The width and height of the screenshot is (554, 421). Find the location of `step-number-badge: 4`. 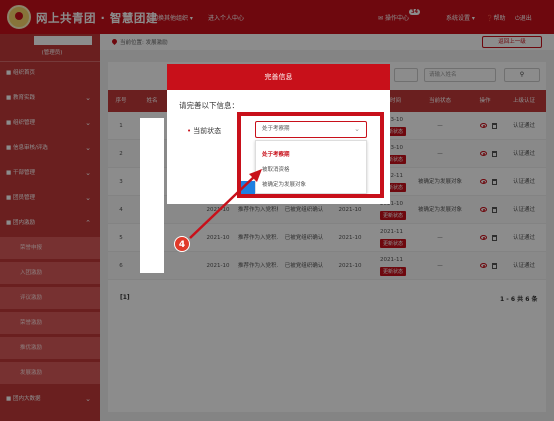

step-number-badge: 4 is located at coordinates (182, 244).